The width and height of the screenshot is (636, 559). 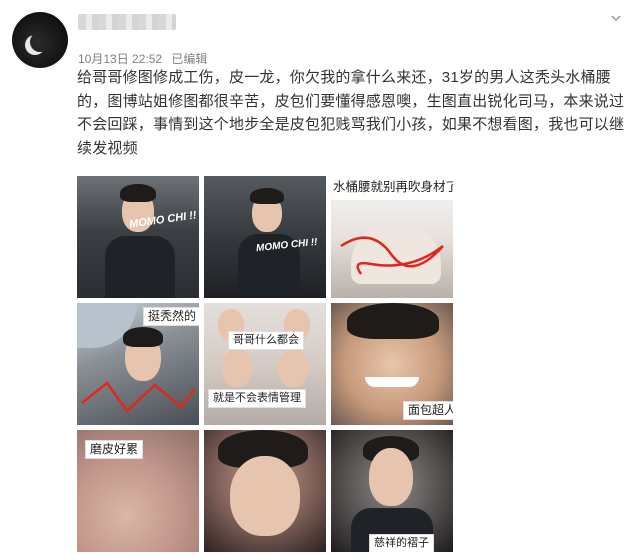 I want to click on username-blurred, so click(x=127, y=22).